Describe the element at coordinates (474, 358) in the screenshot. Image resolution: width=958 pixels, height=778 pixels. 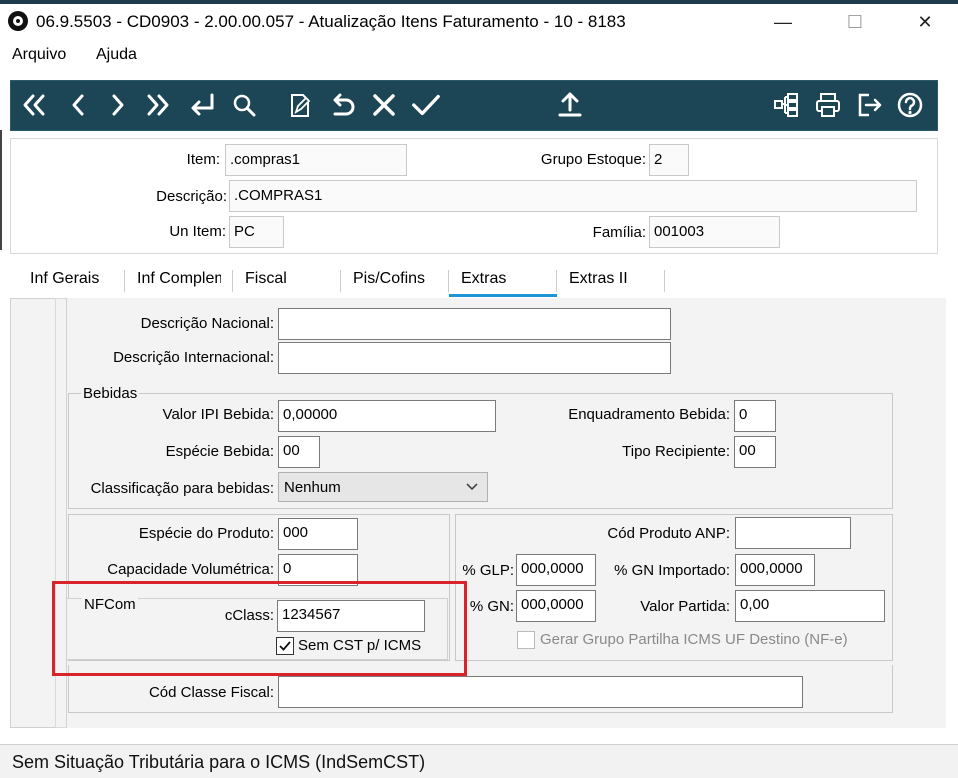
I see `descricao-internacional-input` at that location.